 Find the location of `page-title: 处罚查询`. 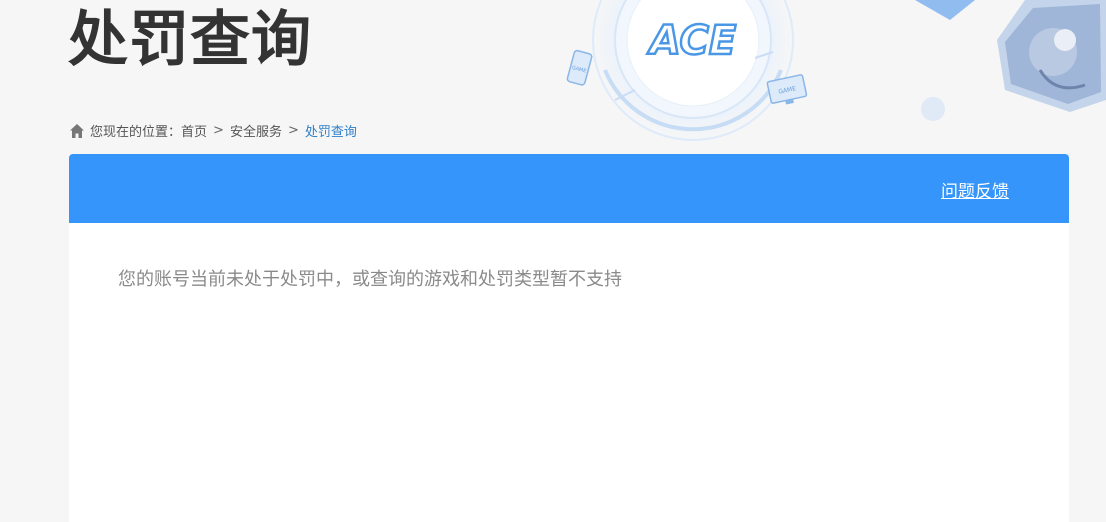

page-title: 处罚查询 is located at coordinates (190, 40).